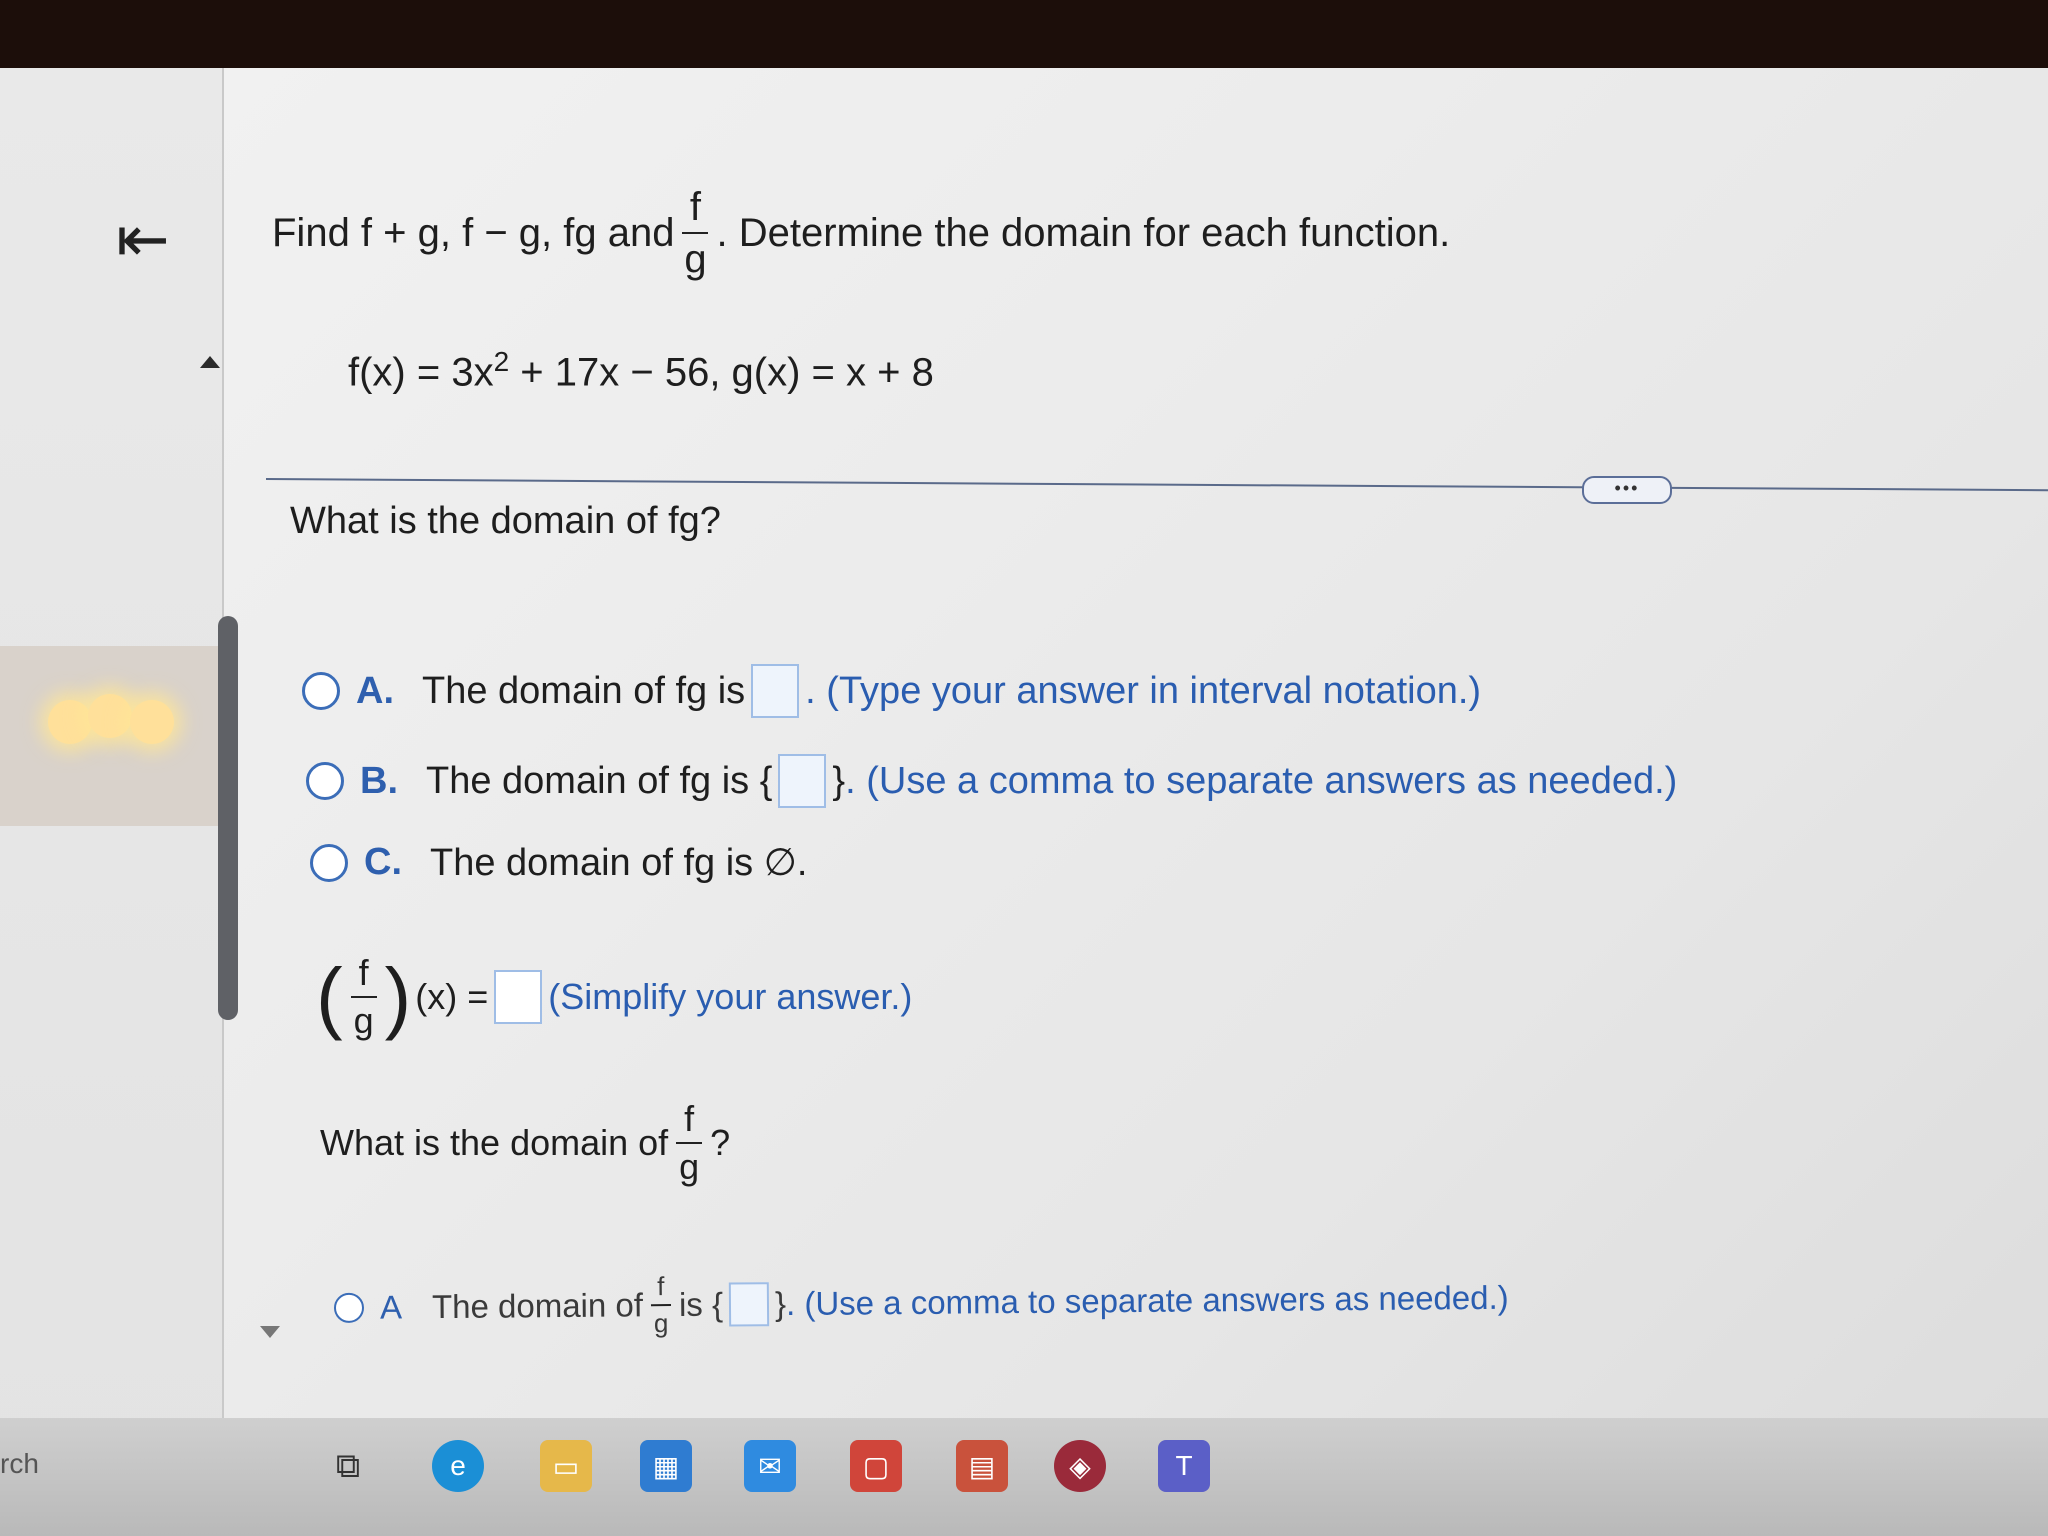 This screenshot has width=2048, height=1536. I want to click on more-button: •••, so click(1627, 490).